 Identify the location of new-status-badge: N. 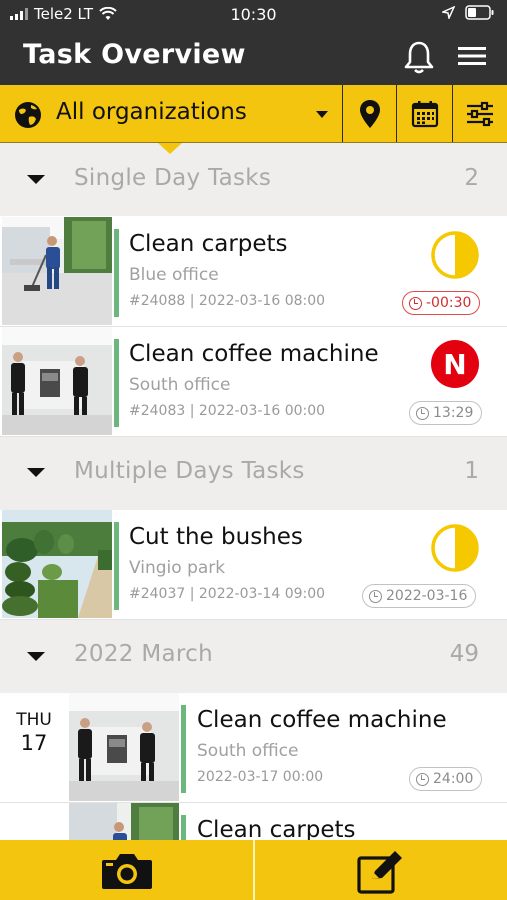
(455, 364).